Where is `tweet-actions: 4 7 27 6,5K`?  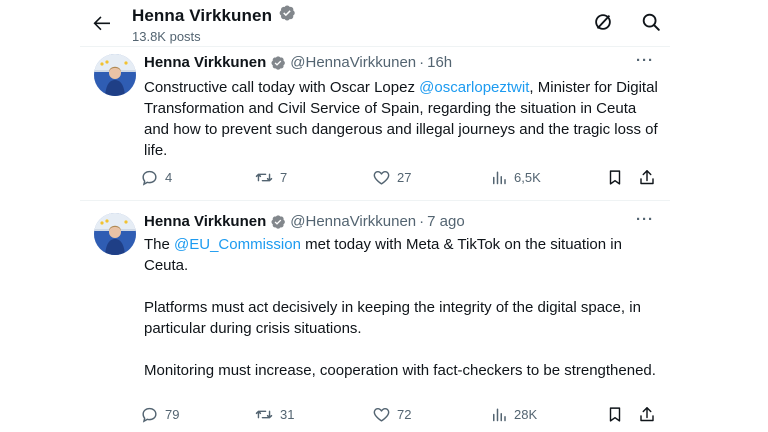 tweet-actions: 4 7 27 6,5K is located at coordinates (400, 179).